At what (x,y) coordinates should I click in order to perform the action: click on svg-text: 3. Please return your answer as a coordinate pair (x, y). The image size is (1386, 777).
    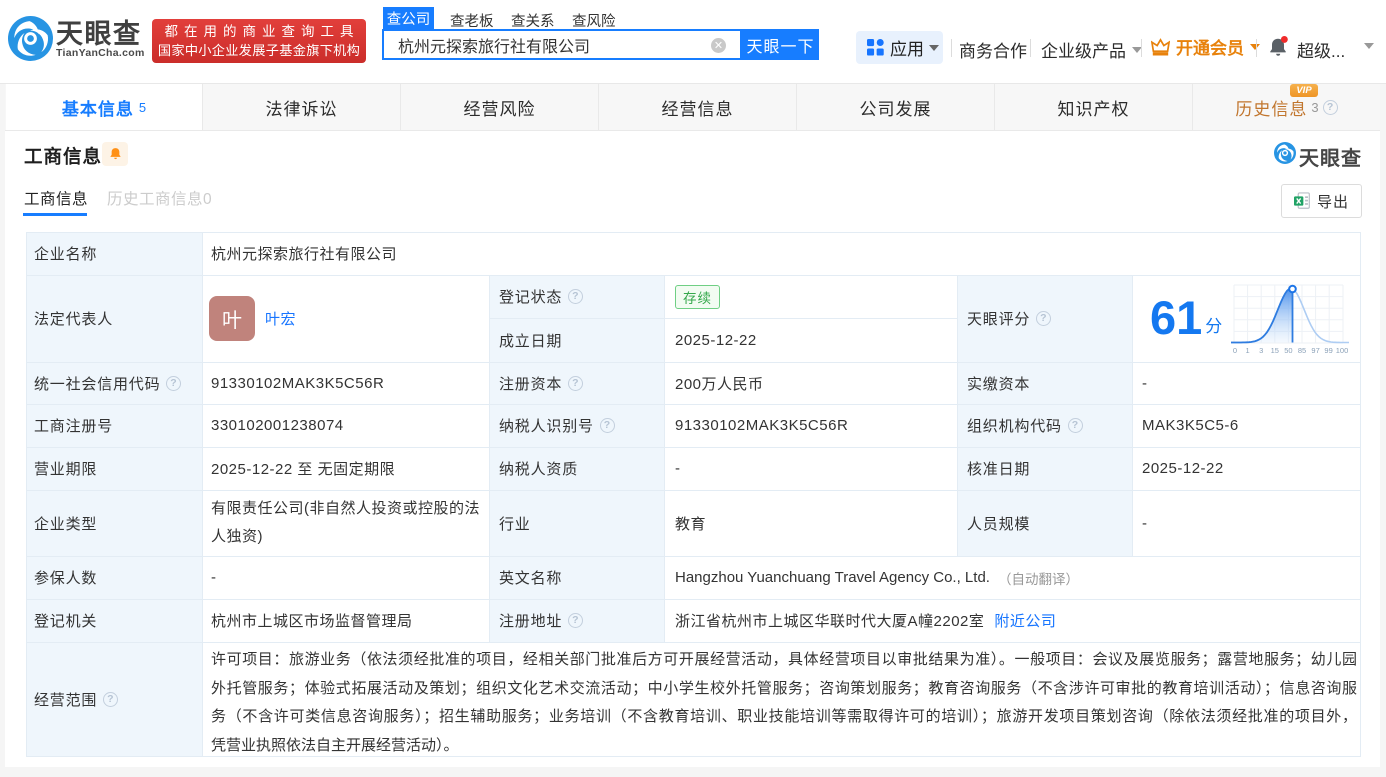
    Looking at the image, I should click on (1261, 350).